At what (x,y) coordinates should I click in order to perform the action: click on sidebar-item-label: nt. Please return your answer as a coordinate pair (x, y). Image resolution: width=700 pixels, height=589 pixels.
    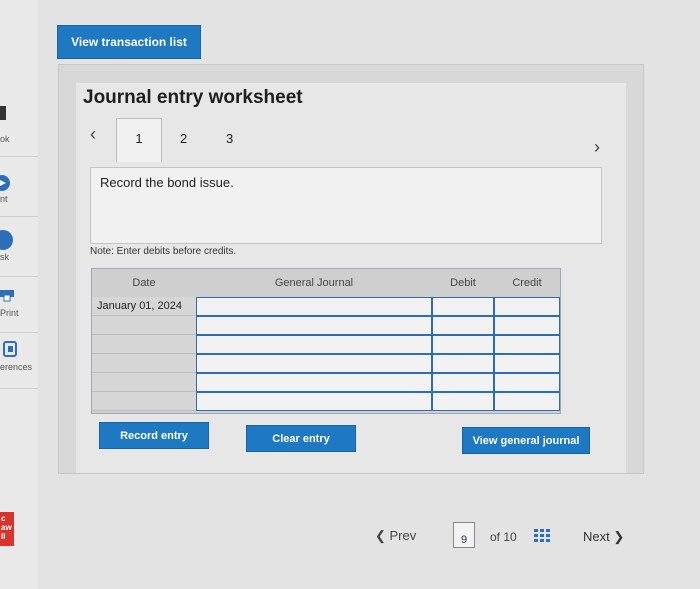
    Looking at the image, I should click on (4, 199).